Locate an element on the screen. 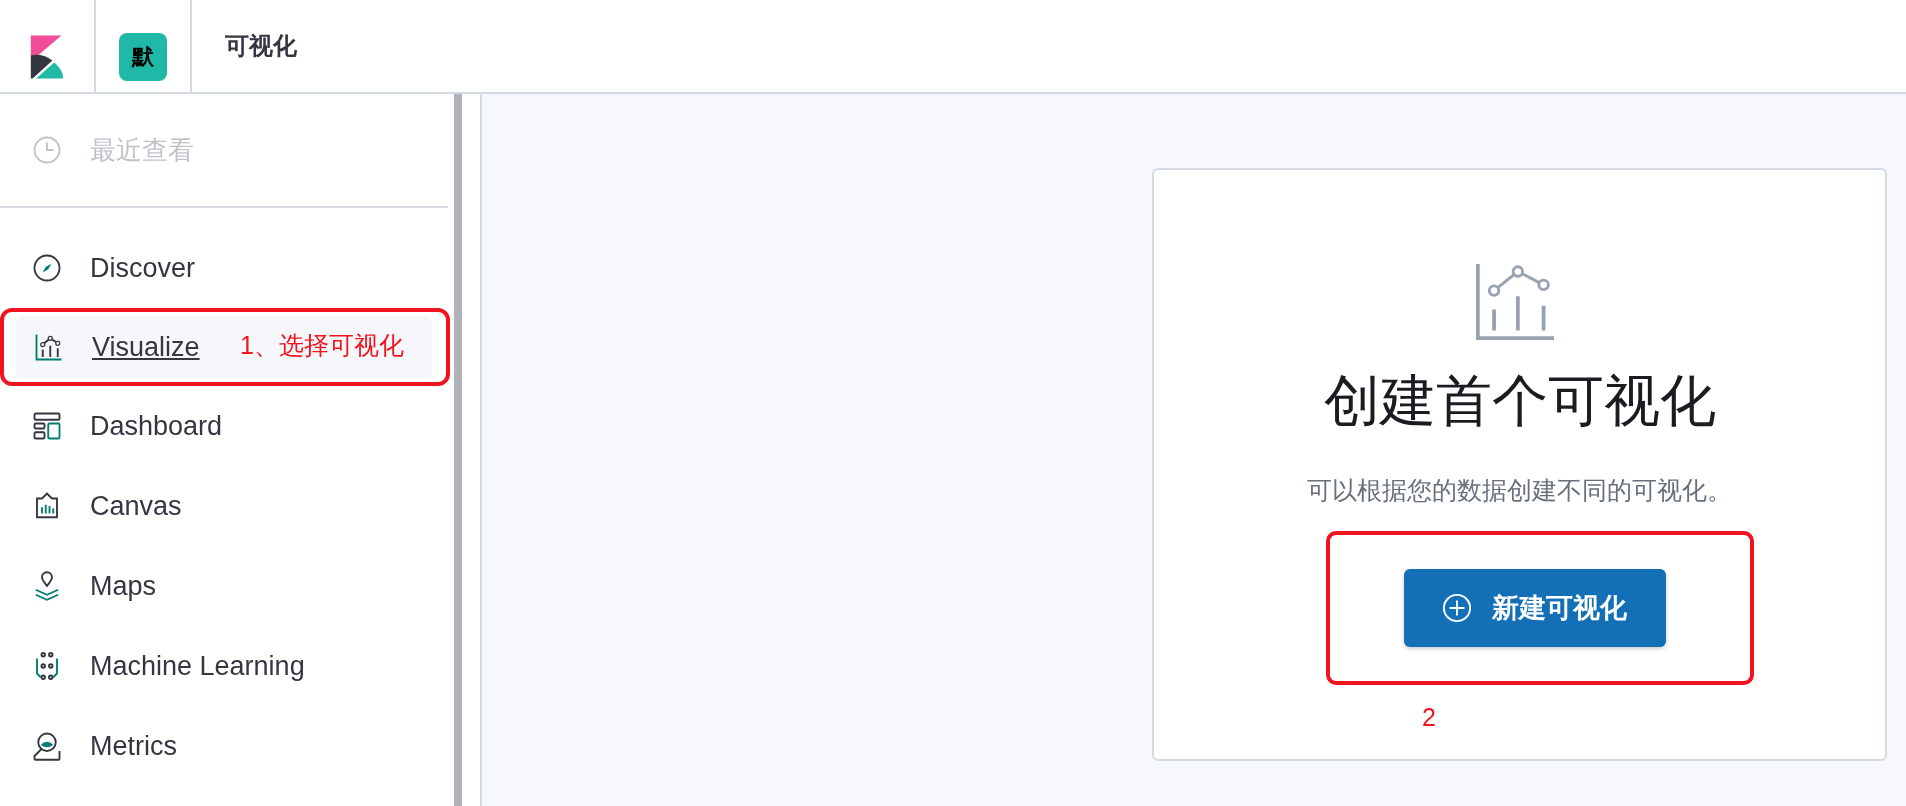  annotation-text: 2 is located at coordinates (1429, 717).